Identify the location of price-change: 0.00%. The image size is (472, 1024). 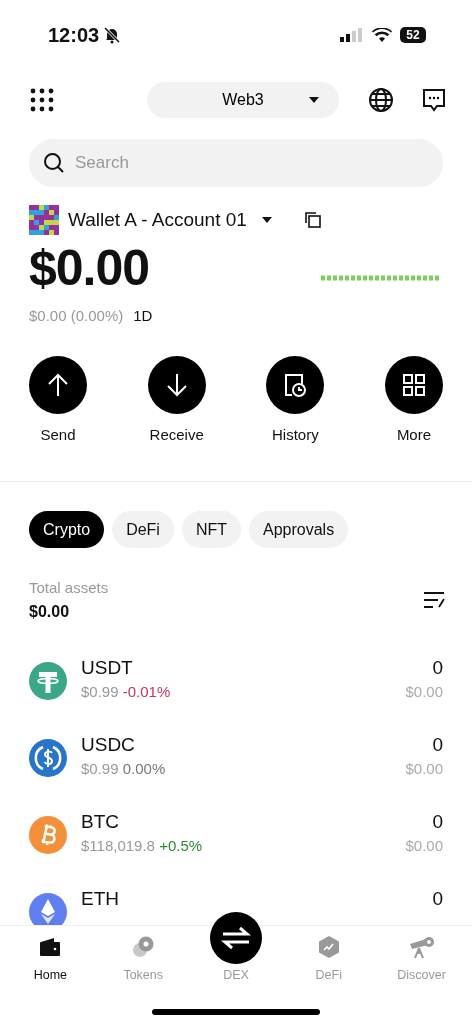
(144, 768).